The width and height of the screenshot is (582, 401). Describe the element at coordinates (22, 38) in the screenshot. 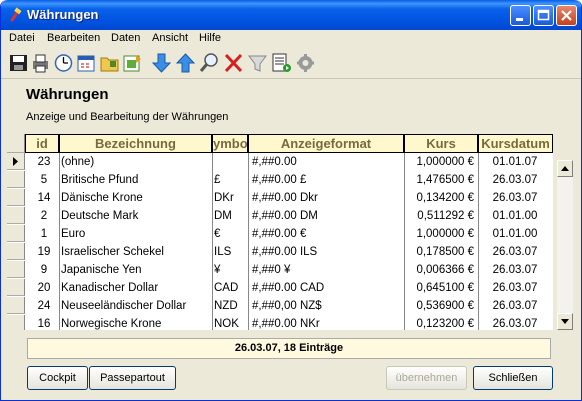

I see `menu-datei: Datei` at that location.